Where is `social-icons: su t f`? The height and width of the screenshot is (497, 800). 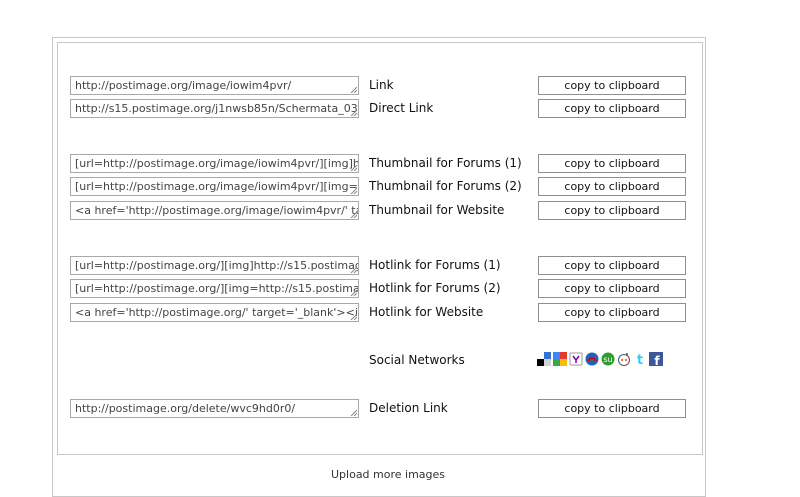
social-icons: su t f is located at coordinates (600, 360).